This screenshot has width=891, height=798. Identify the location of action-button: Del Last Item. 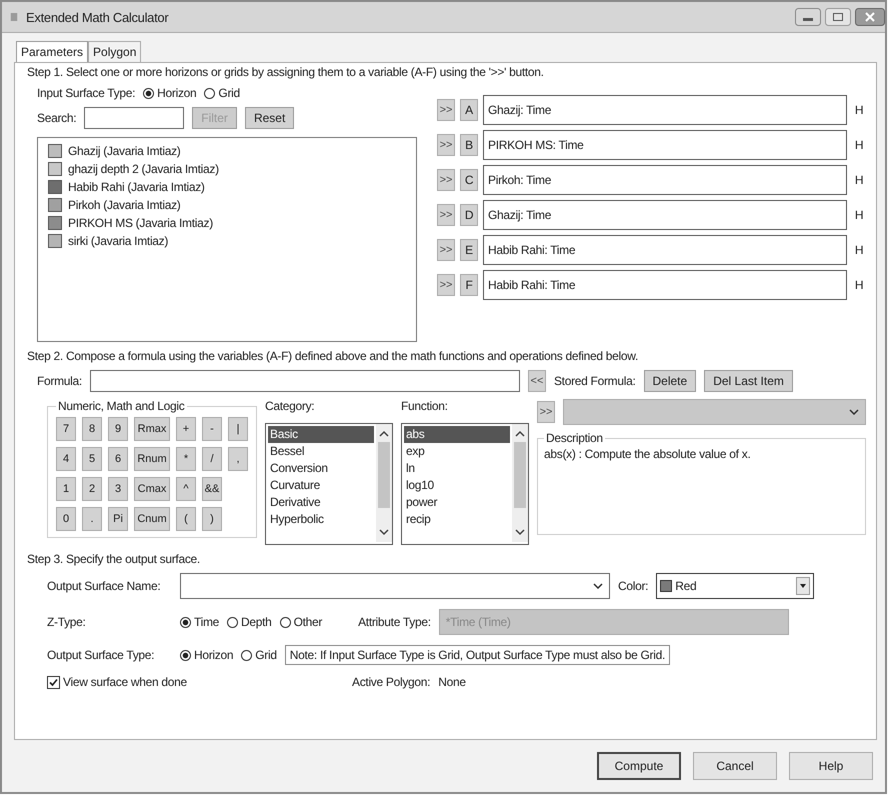
(748, 381).